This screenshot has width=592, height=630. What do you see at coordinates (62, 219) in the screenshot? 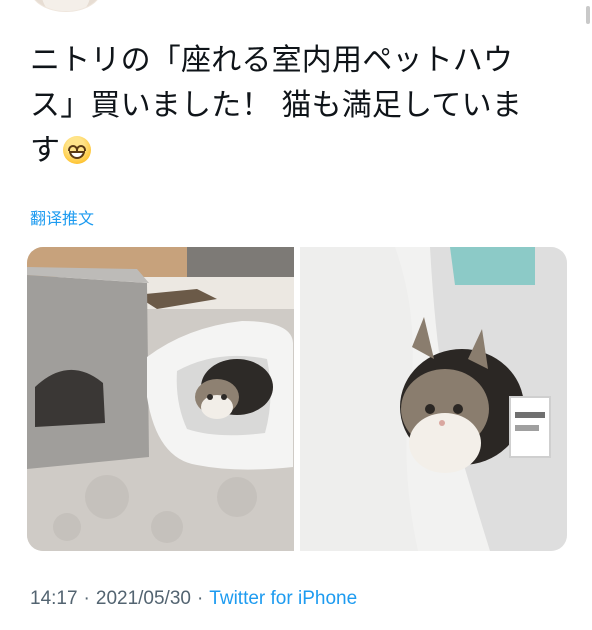
I see `translate-tweet-link: 翻译推文` at bounding box center [62, 219].